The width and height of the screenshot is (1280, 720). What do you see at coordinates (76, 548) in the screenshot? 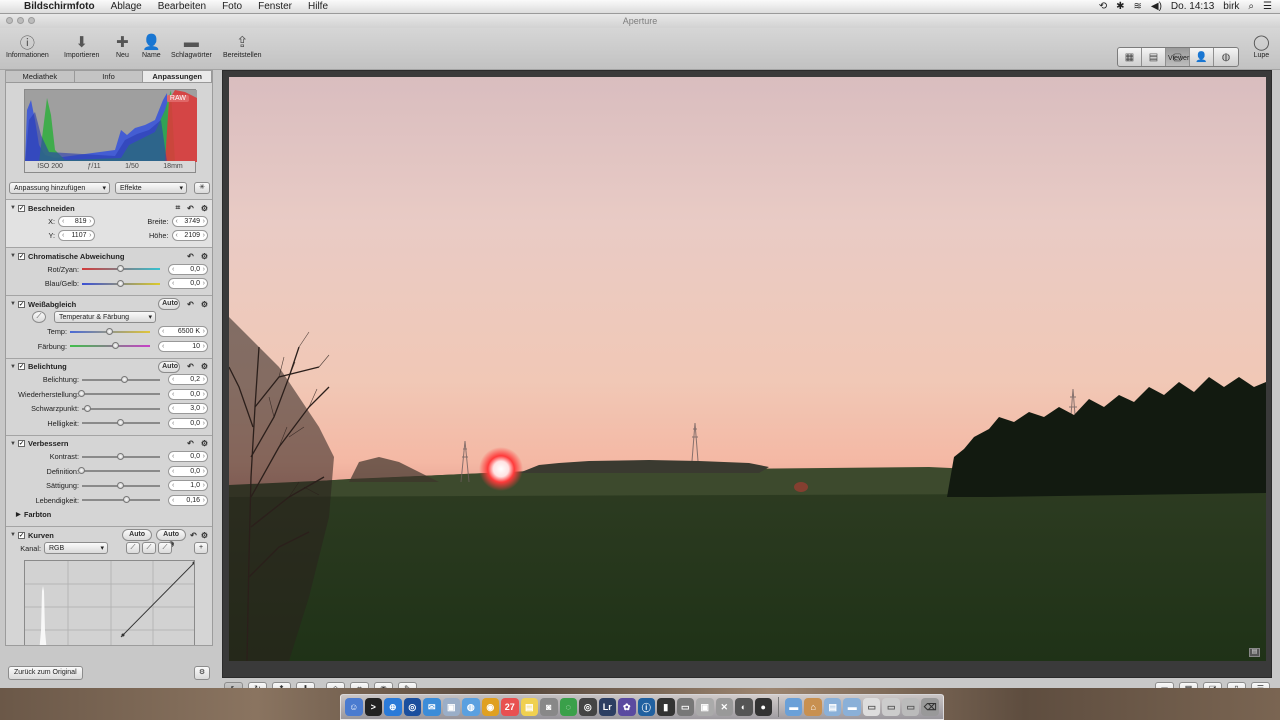
I see `channel-popup: RGB` at bounding box center [76, 548].